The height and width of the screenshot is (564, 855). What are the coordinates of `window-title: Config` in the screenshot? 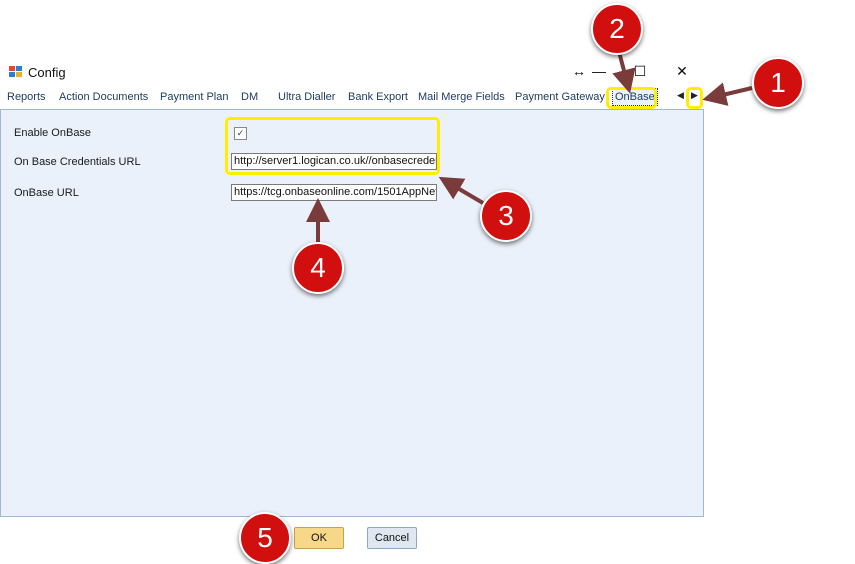 It's located at (47, 72).